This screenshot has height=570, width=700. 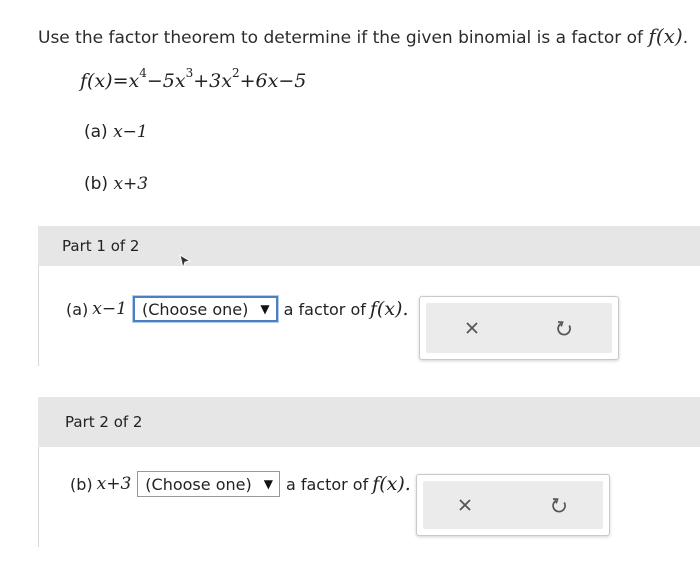 I want to click on part-2-undo-button, so click(x=559, y=505).